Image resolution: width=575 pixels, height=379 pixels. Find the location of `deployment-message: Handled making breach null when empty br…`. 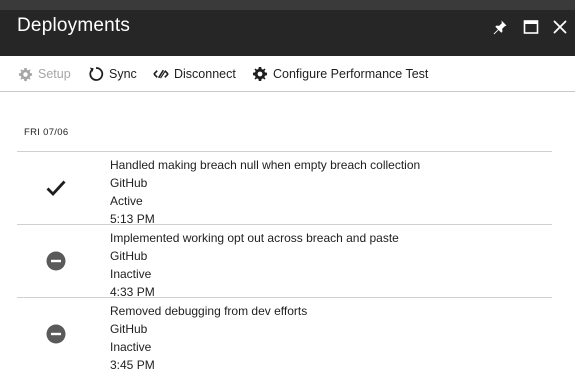

deployment-message: Handled making breach null when empty br… is located at coordinates (265, 165).